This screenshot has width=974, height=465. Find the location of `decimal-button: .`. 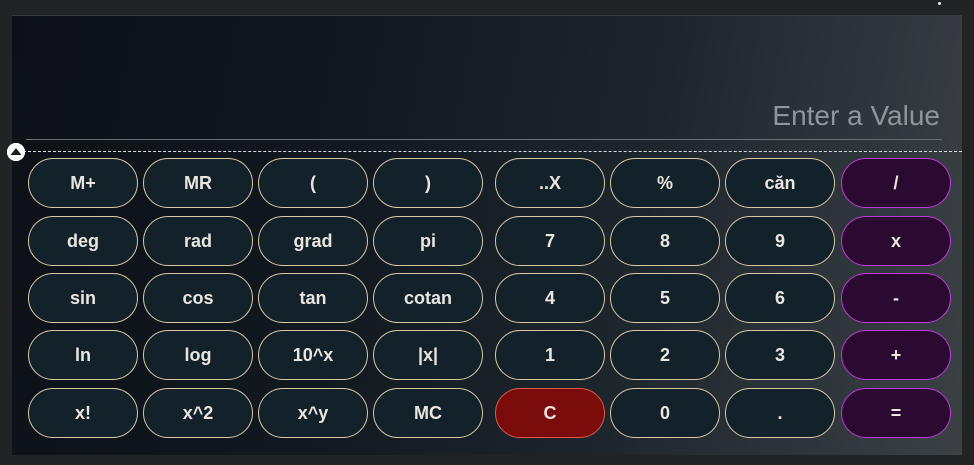

decimal-button: . is located at coordinates (780, 413).